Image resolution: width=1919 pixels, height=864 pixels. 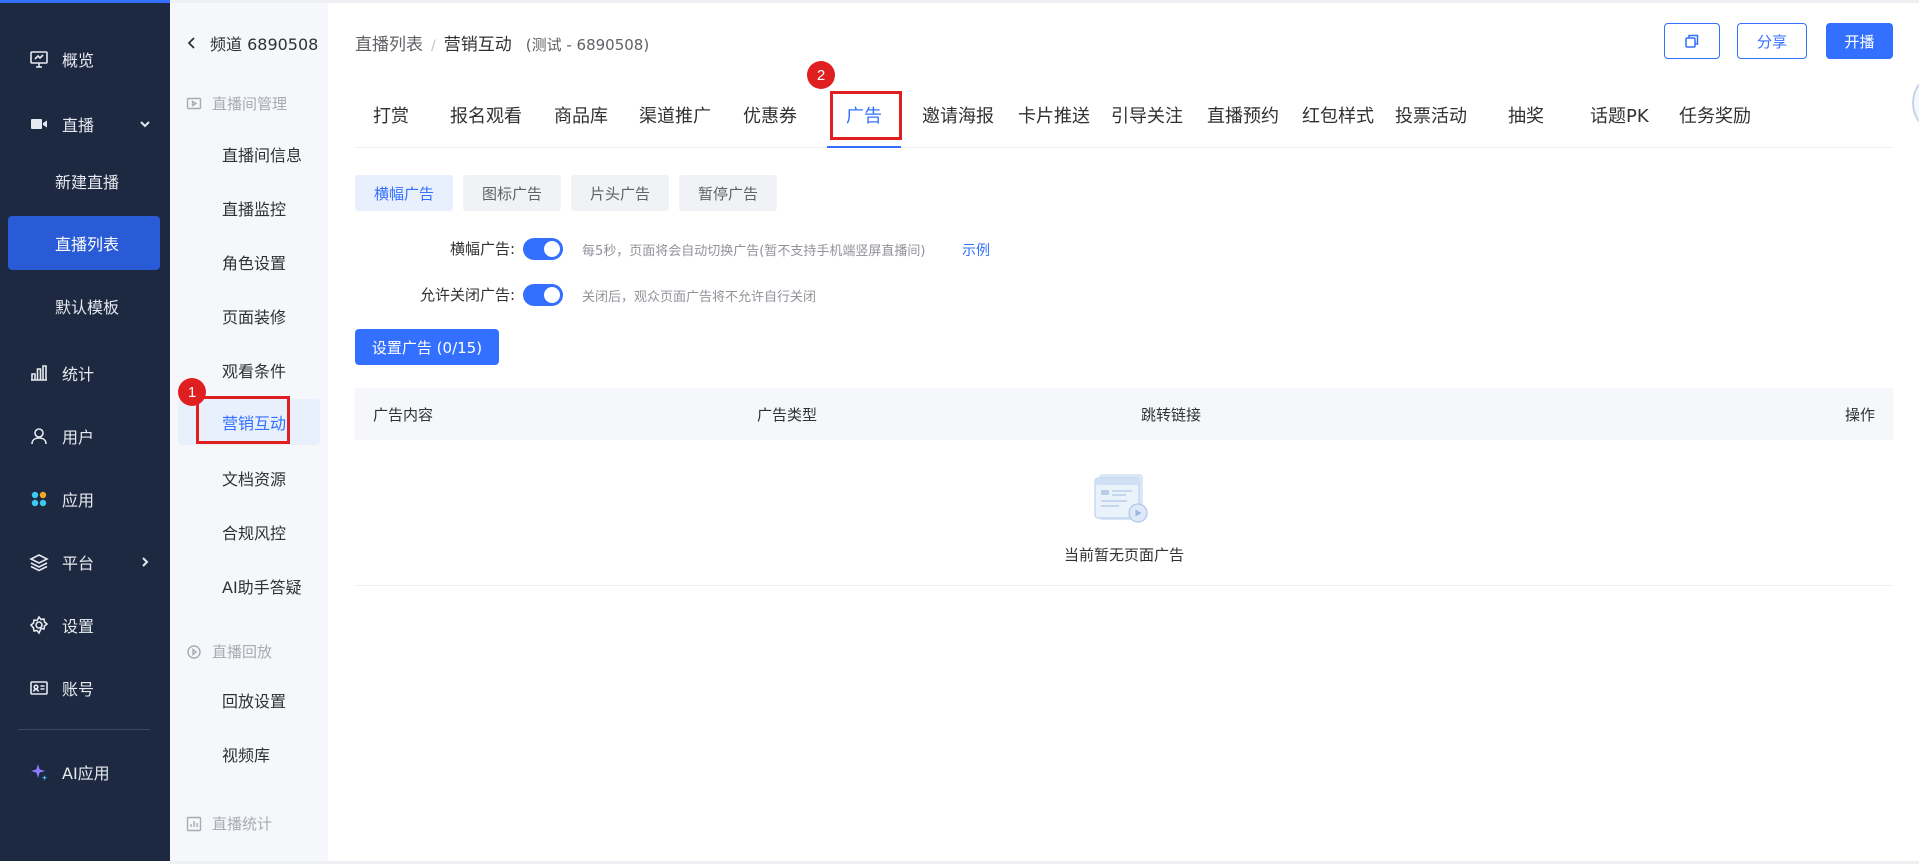 I want to click on nav-sub-live-list: 直播列表, so click(x=84, y=243).